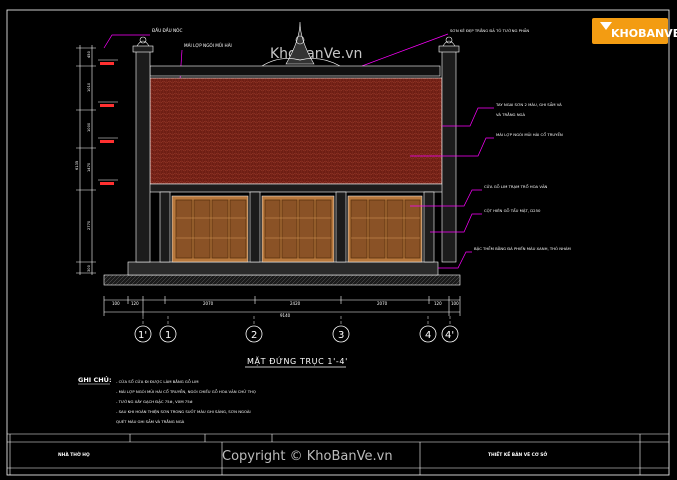  I want to click on dim-bottom-4: 2070, so click(382, 303).